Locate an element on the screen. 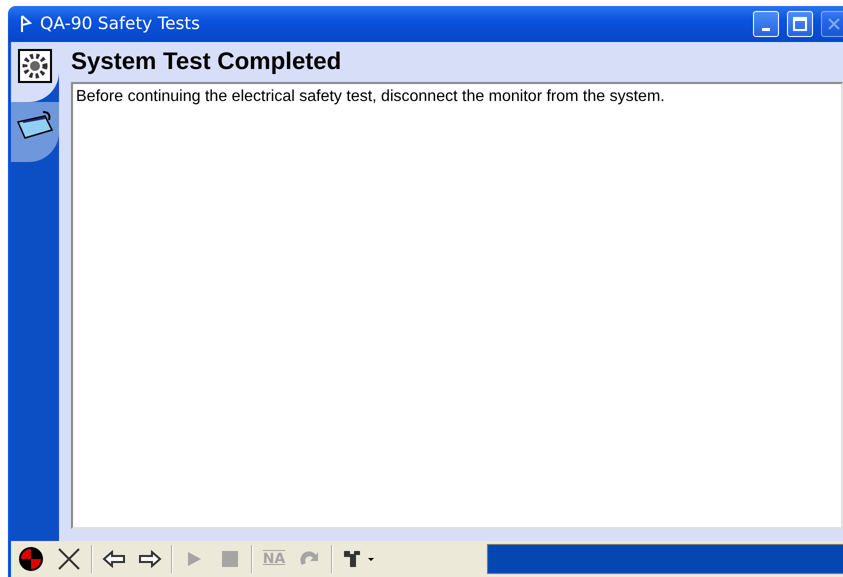  minimize-button is located at coordinates (766, 24).